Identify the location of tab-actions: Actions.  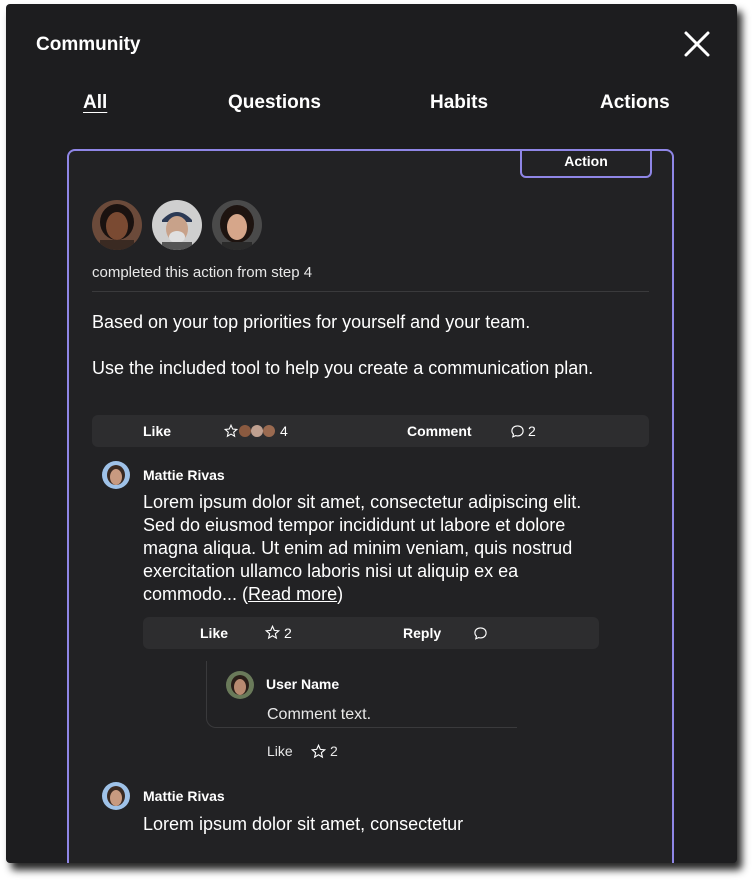
(635, 103).